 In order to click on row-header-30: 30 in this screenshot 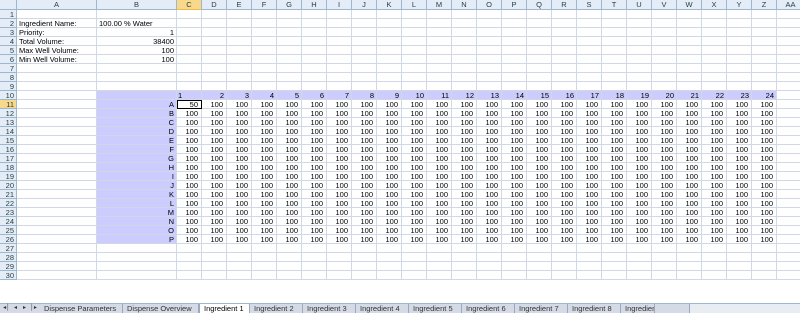, I will do `click(8, 275)`.